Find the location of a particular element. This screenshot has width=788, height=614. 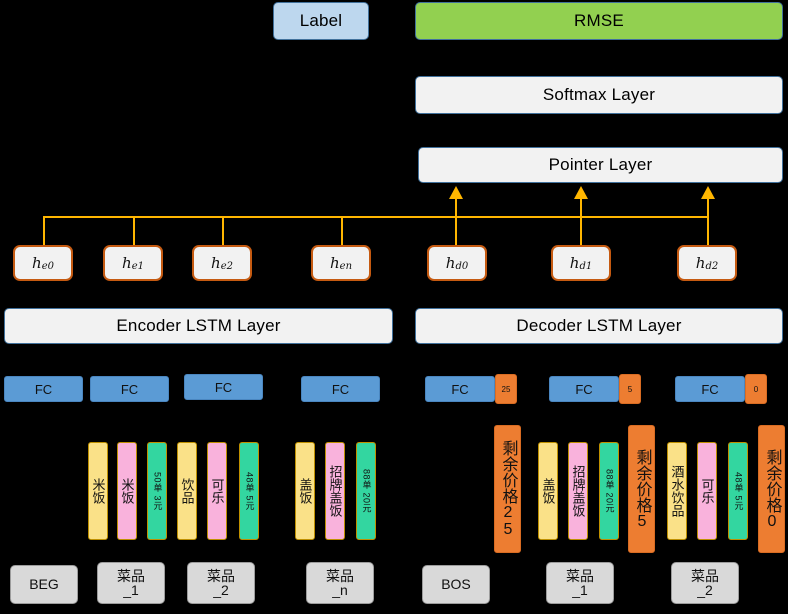

hidden-state-hd0-base: h is located at coordinates (450, 263).